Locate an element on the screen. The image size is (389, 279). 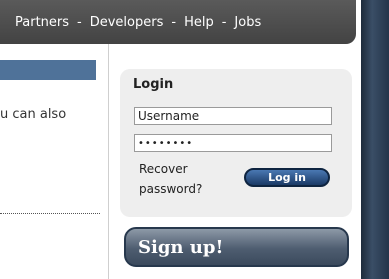
login-button: Log in is located at coordinates (287, 177).